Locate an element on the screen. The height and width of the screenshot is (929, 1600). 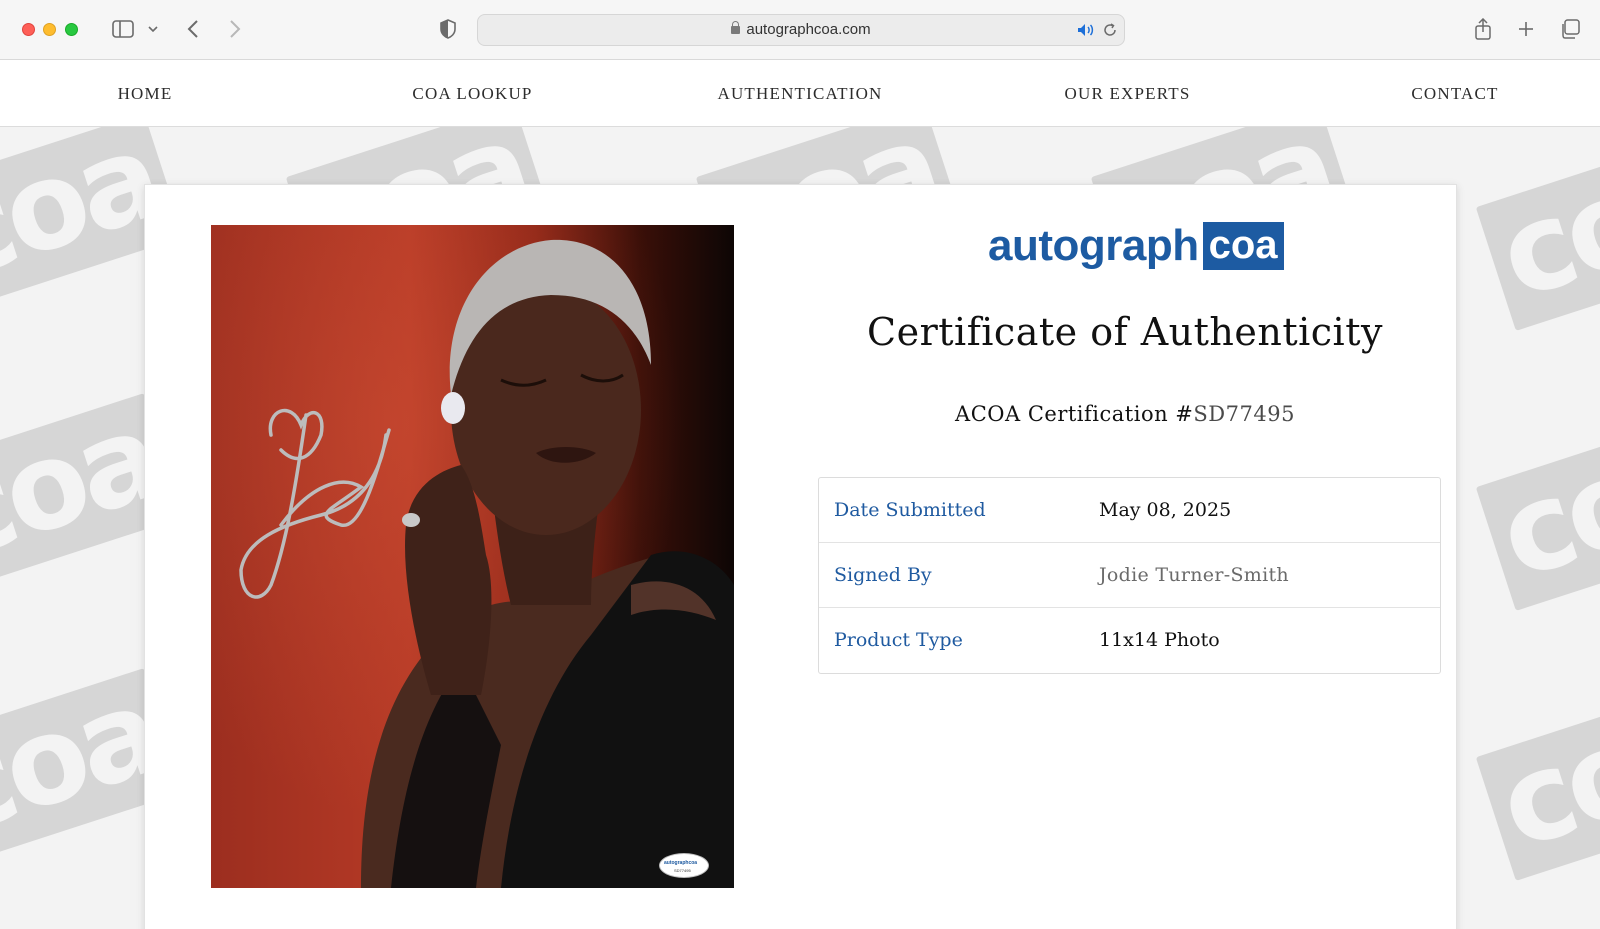
nav-authentication: AUTHENTICATION is located at coordinates (800, 93).